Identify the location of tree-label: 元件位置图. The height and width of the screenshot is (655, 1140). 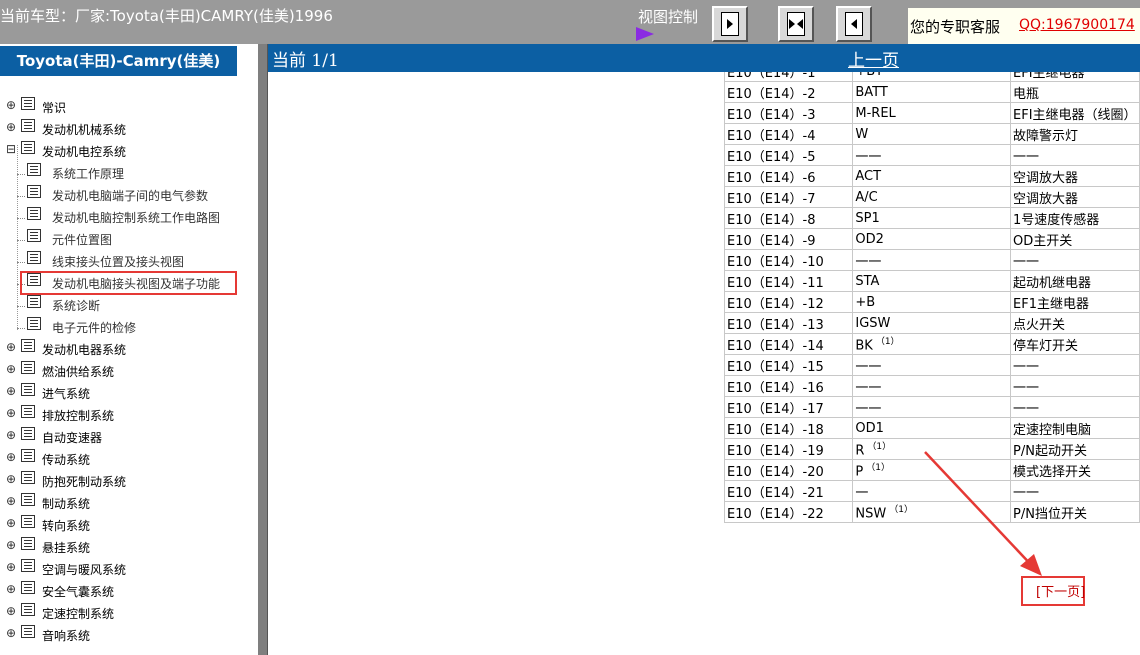
(82, 240).